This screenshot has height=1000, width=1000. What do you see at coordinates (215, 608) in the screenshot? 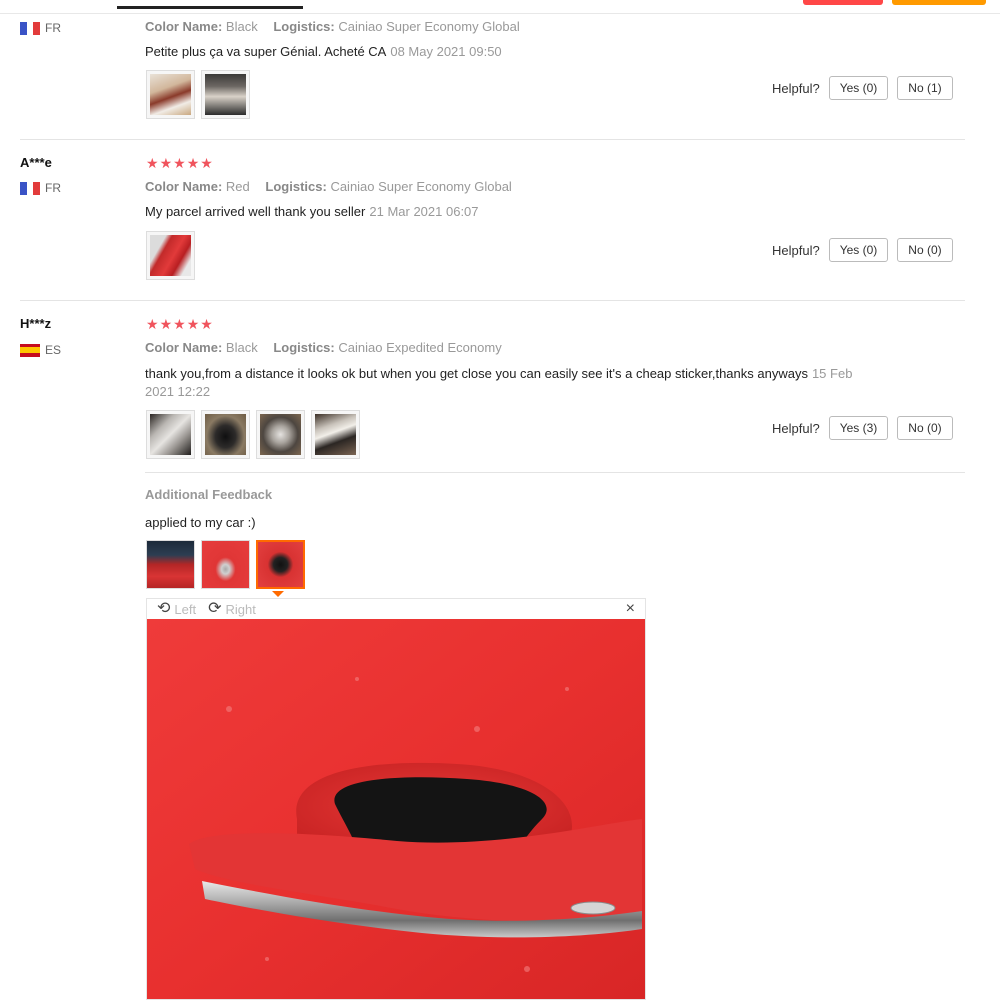
I see `rotate-right-icon: ⟳` at bounding box center [215, 608].